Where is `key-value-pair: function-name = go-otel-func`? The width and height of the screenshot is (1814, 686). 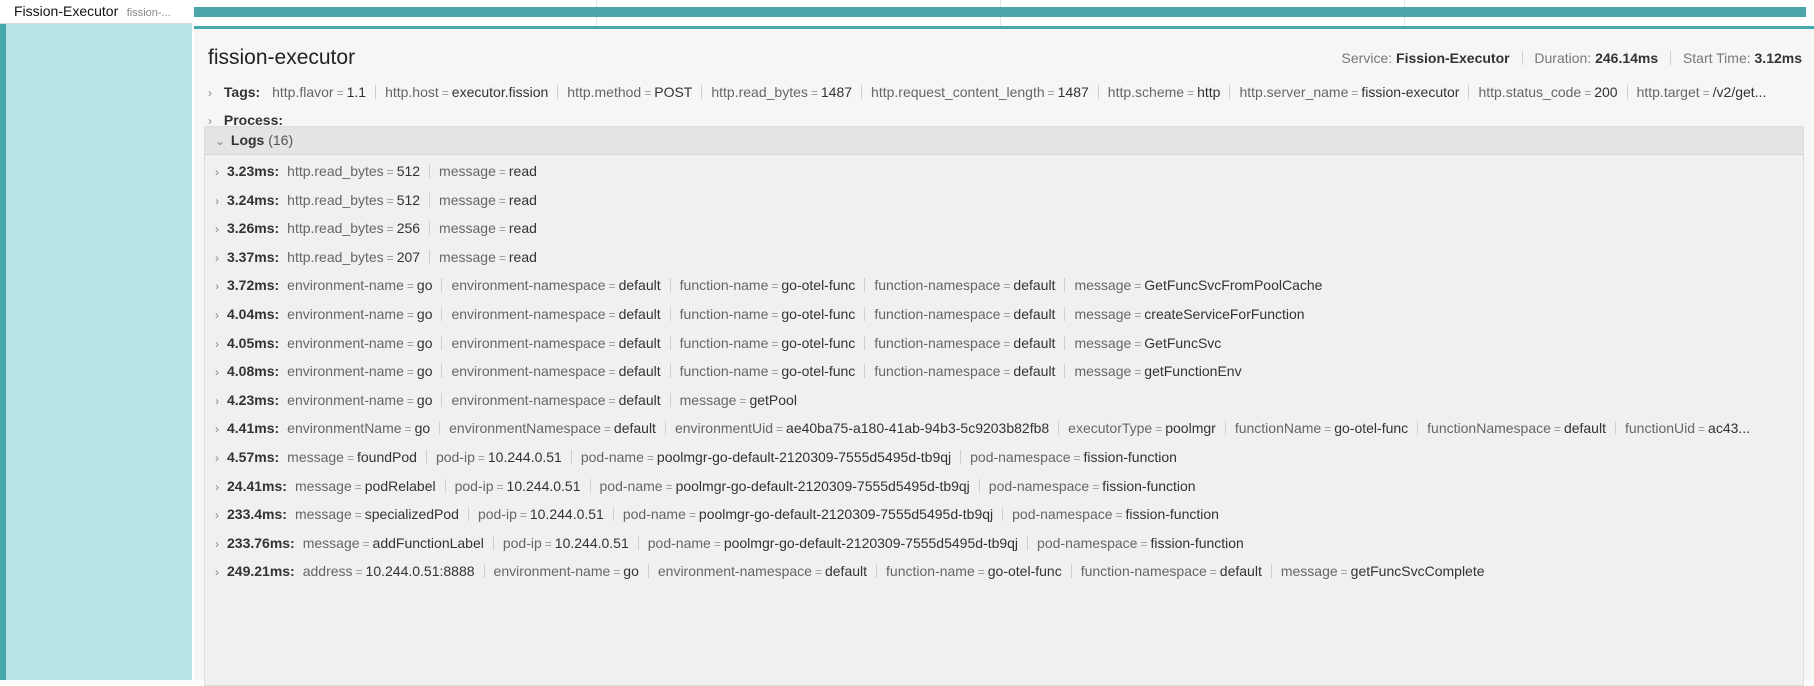 key-value-pair: function-name = go-otel-func is located at coordinates (974, 571).